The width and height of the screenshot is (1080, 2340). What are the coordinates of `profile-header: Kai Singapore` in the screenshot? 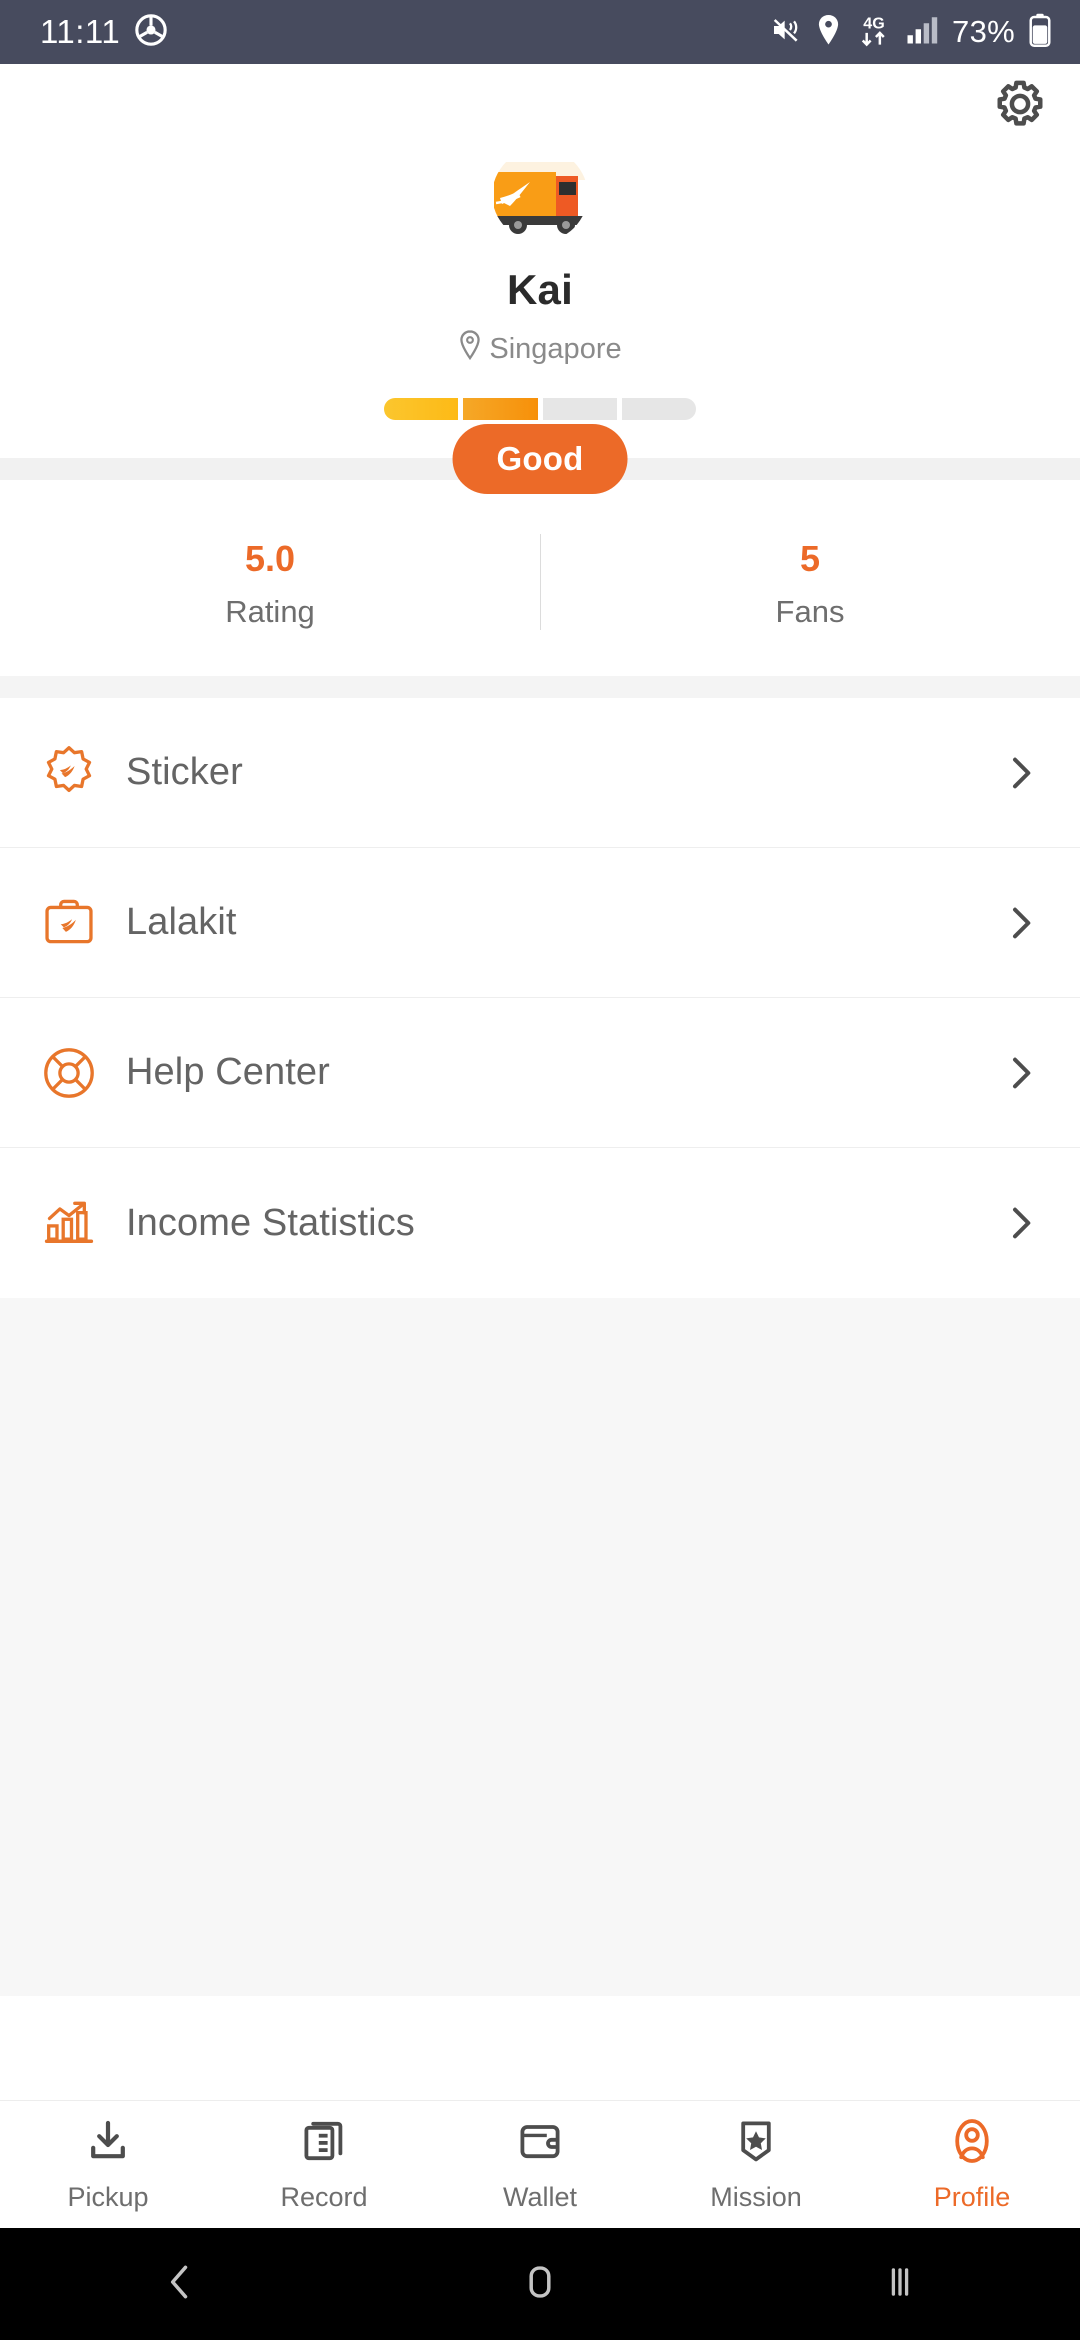 It's located at (540, 281).